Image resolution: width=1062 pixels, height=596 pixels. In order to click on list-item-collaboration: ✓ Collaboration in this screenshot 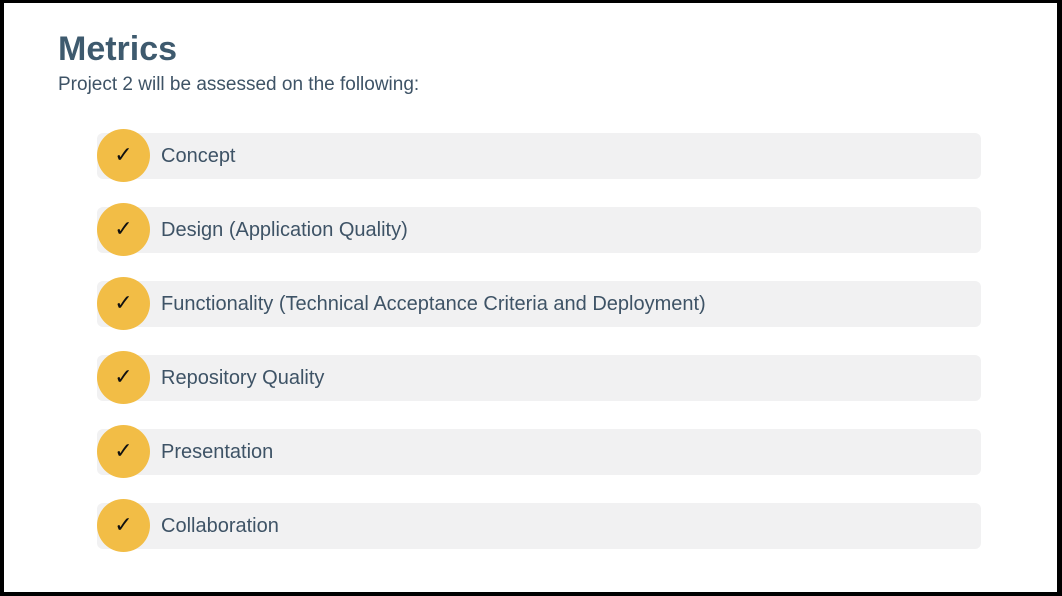, I will do `click(539, 526)`.